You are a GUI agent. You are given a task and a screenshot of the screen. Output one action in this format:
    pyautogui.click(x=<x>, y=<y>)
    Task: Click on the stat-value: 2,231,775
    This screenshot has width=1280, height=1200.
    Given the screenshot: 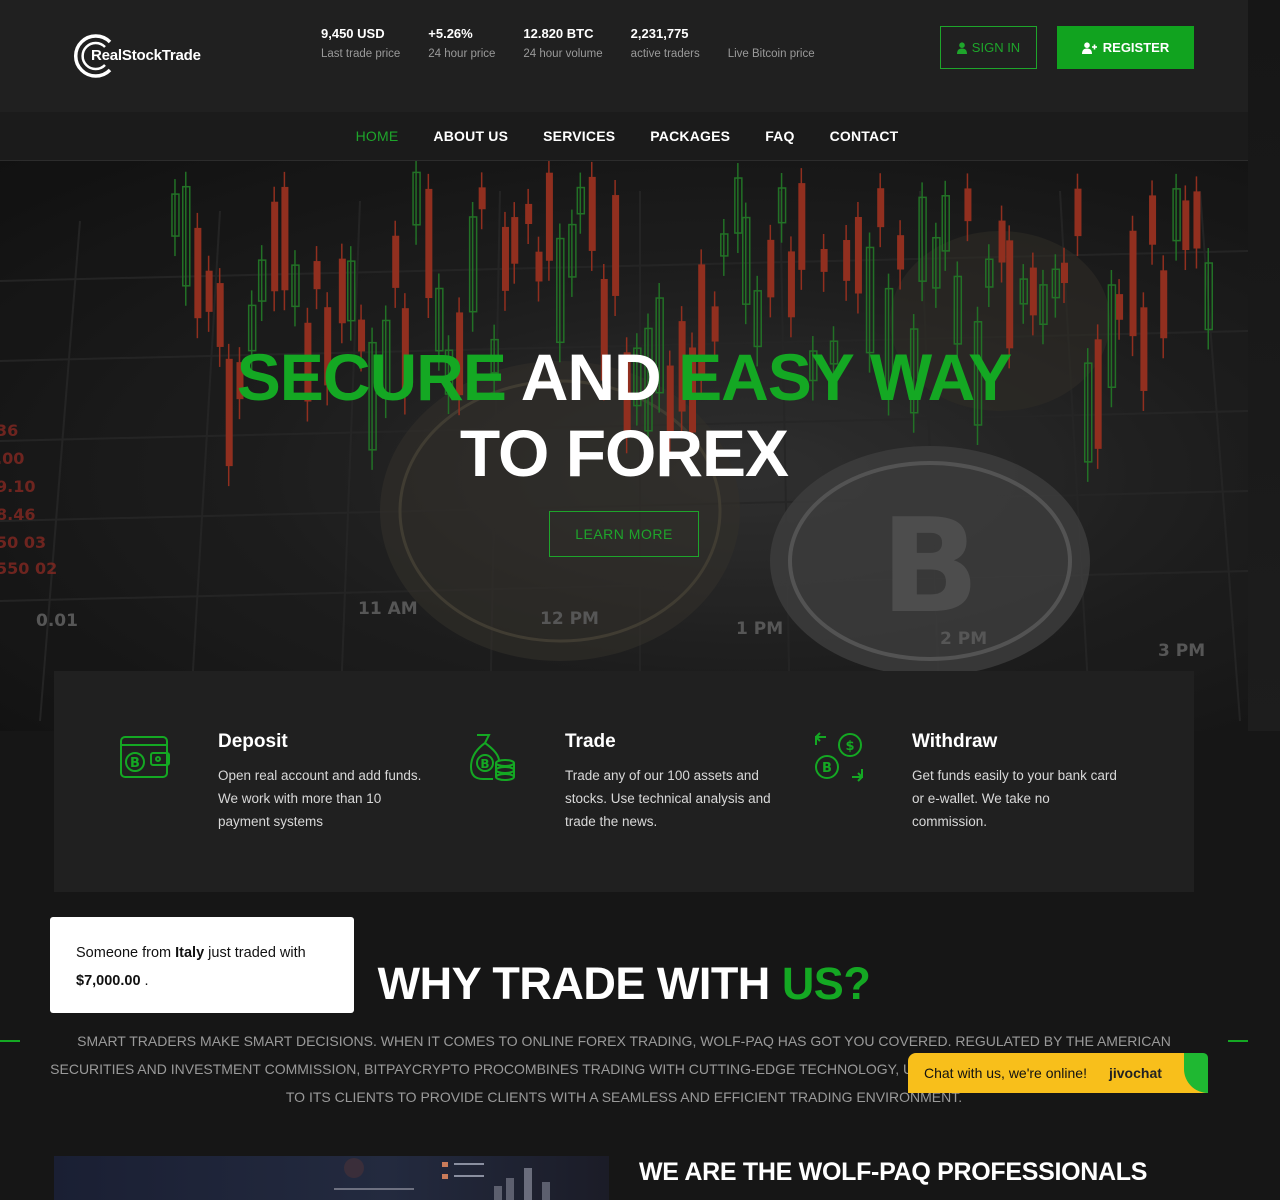 What is the action you would take?
    pyautogui.click(x=659, y=33)
    